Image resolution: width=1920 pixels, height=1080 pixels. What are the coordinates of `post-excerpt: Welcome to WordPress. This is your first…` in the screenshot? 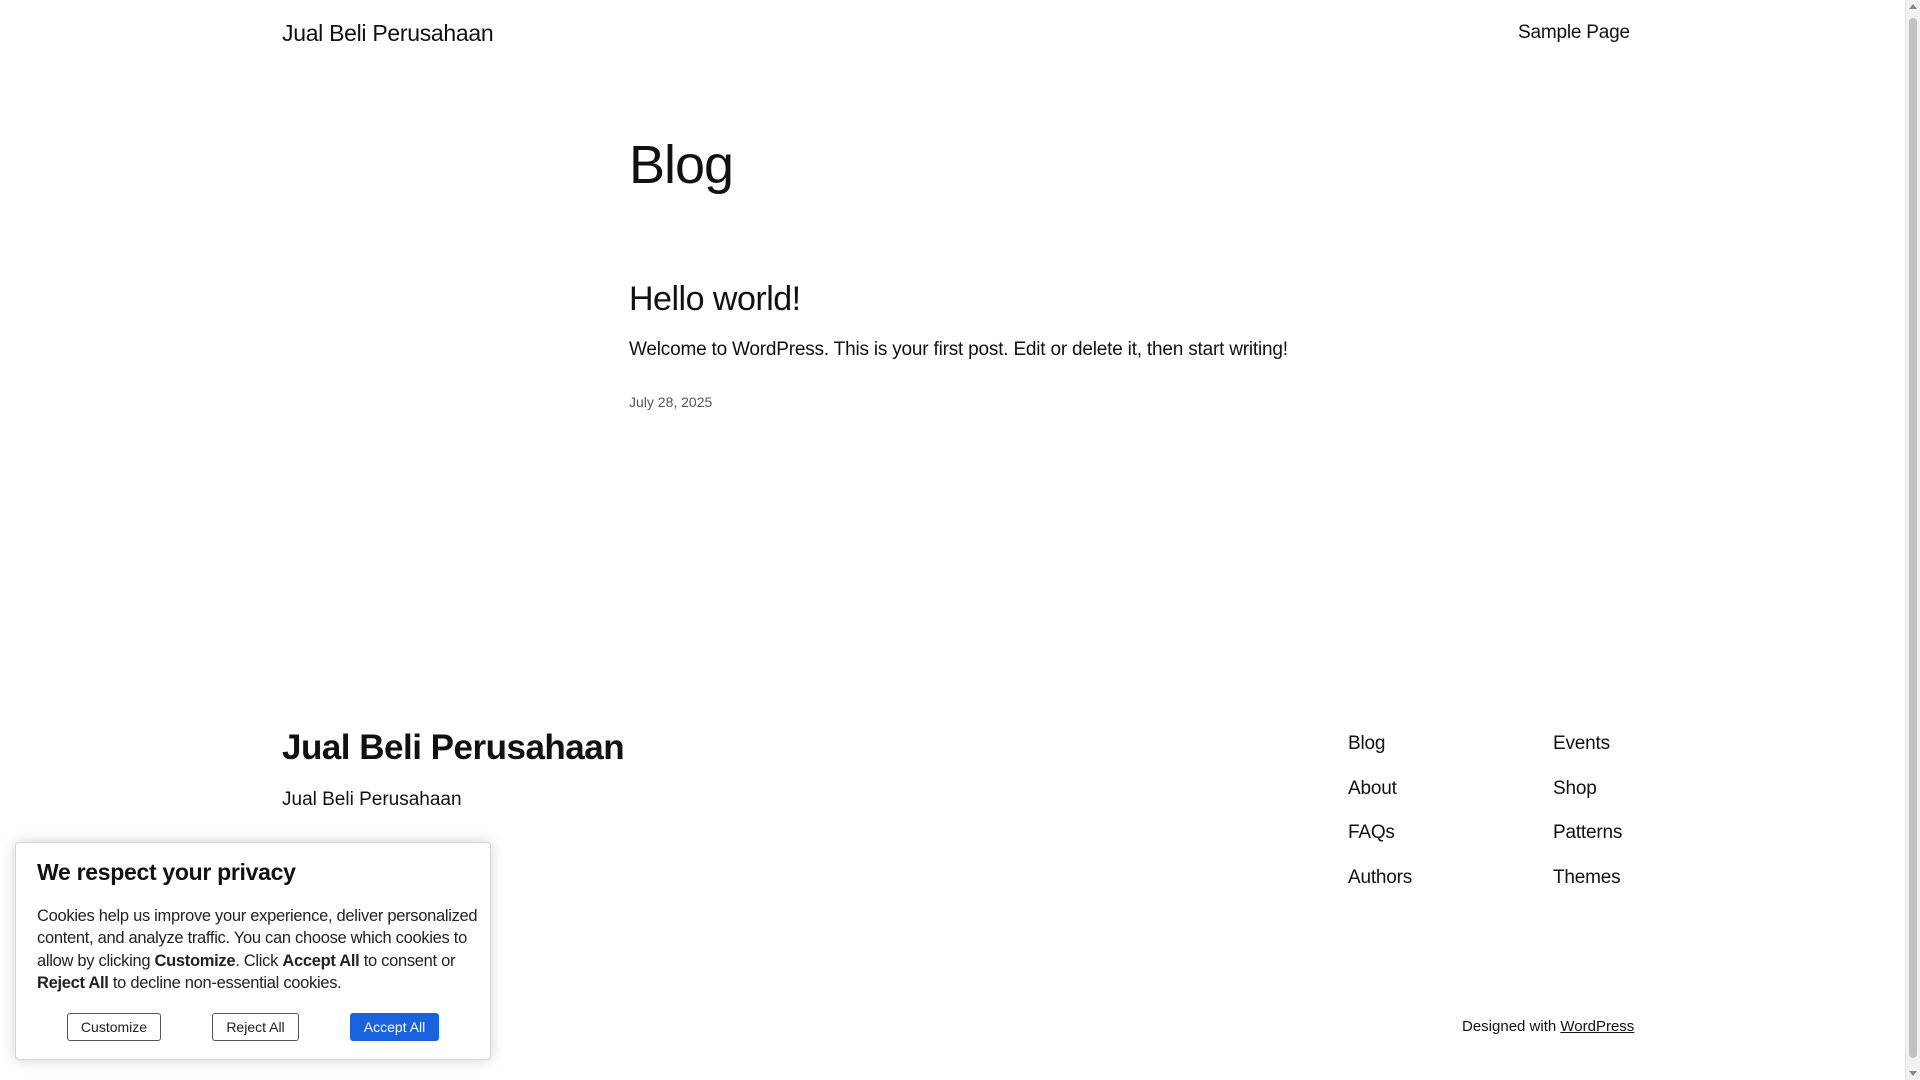 It's located at (958, 349).